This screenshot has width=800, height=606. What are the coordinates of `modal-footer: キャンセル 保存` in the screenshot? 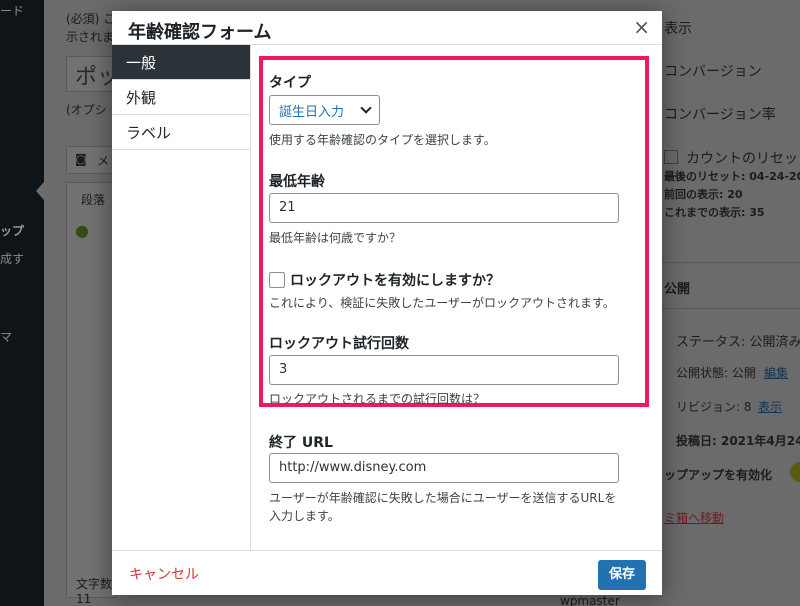 It's located at (387, 572).